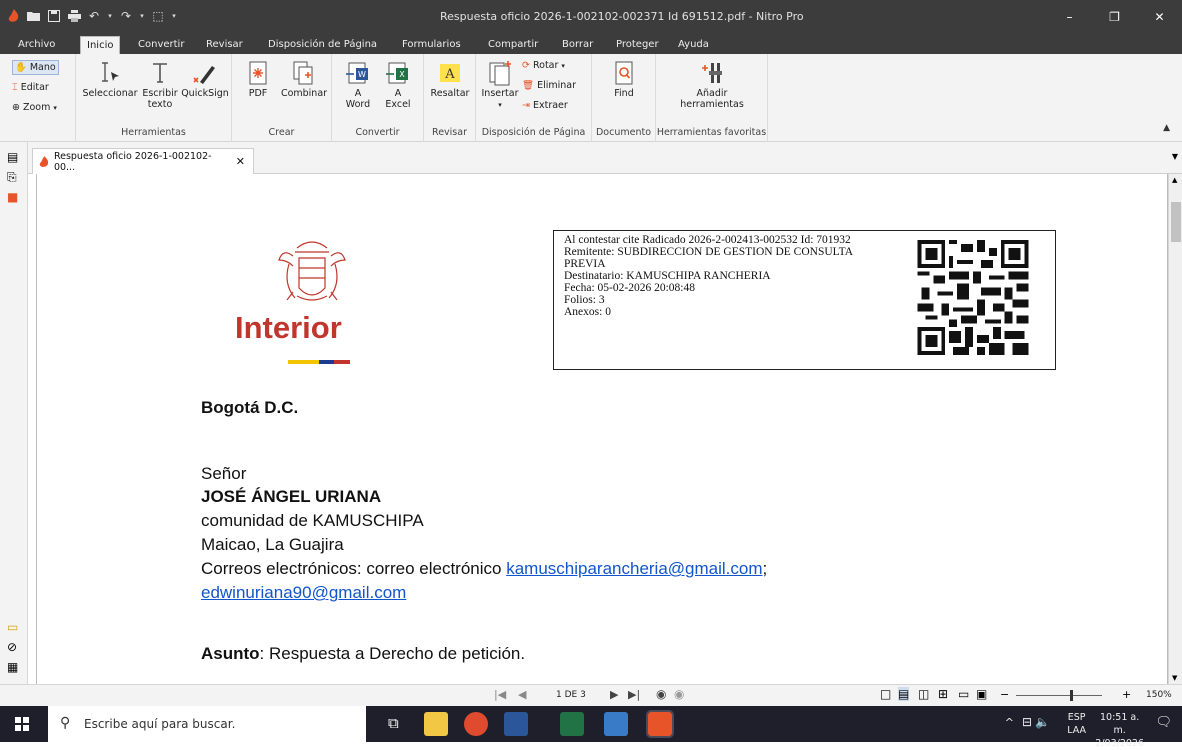  What do you see at coordinates (74, 16) in the screenshot?
I see `print-icon` at bounding box center [74, 16].